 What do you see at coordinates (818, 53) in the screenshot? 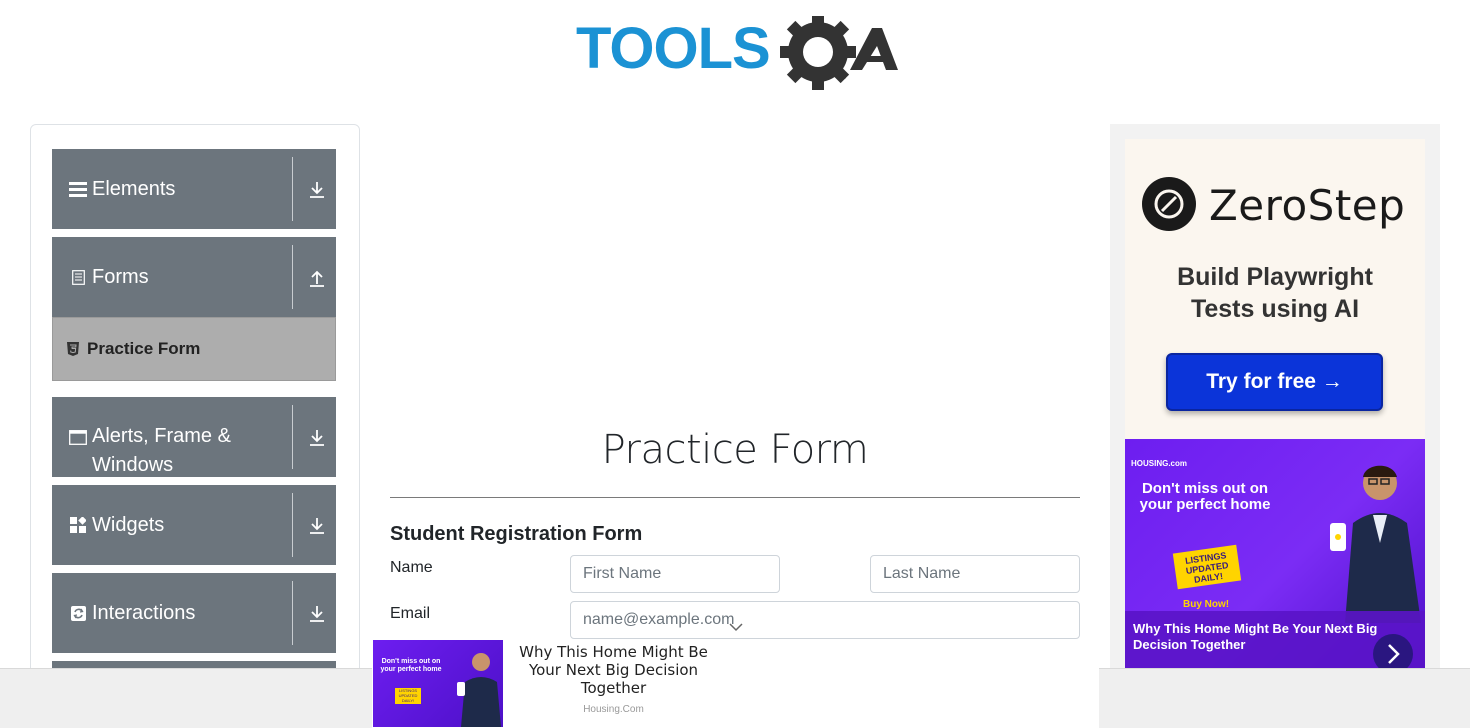
I see `gear-icon` at bounding box center [818, 53].